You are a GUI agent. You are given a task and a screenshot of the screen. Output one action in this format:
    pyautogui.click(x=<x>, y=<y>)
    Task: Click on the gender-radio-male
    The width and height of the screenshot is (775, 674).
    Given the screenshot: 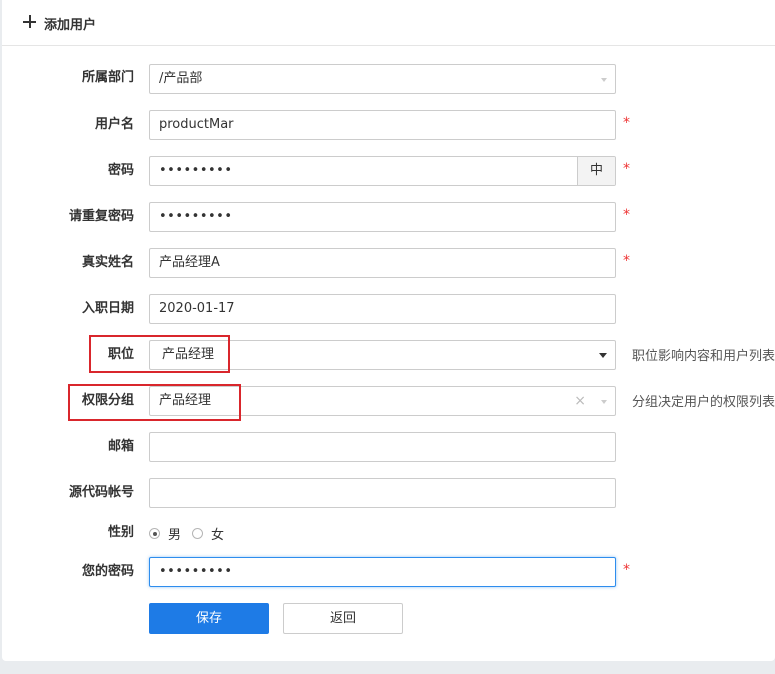 What is the action you would take?
    pyautogui.click(x=154, y=533)
    